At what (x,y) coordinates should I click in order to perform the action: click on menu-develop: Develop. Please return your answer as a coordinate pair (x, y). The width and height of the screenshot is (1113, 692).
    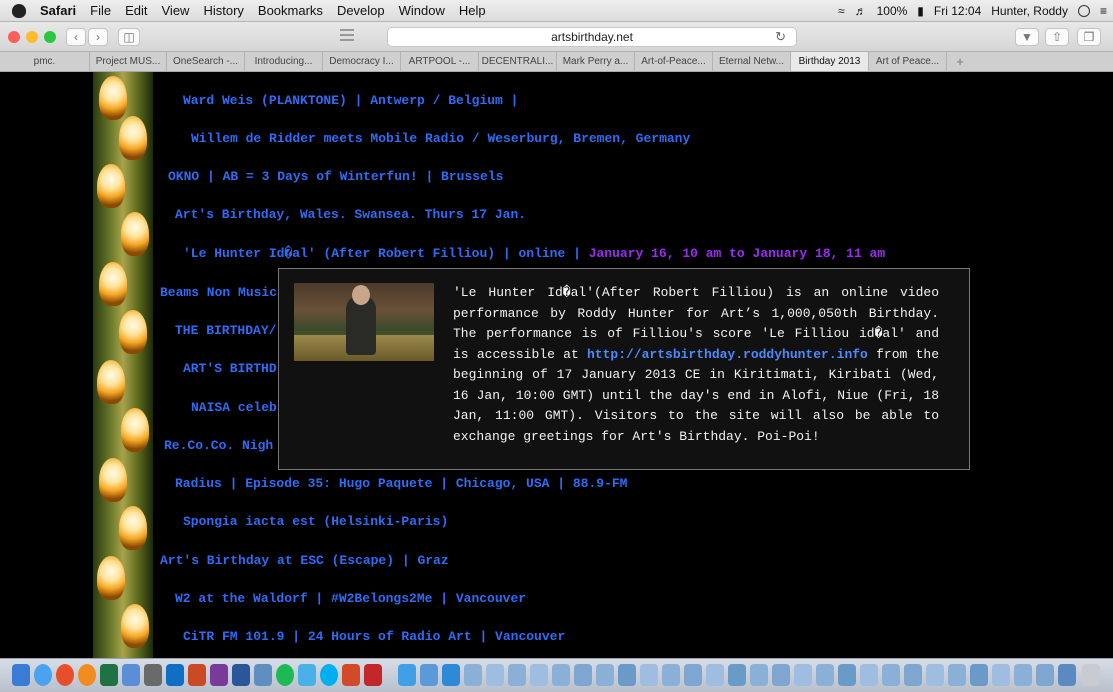
    Looking at the image, I should click on (361, 10).